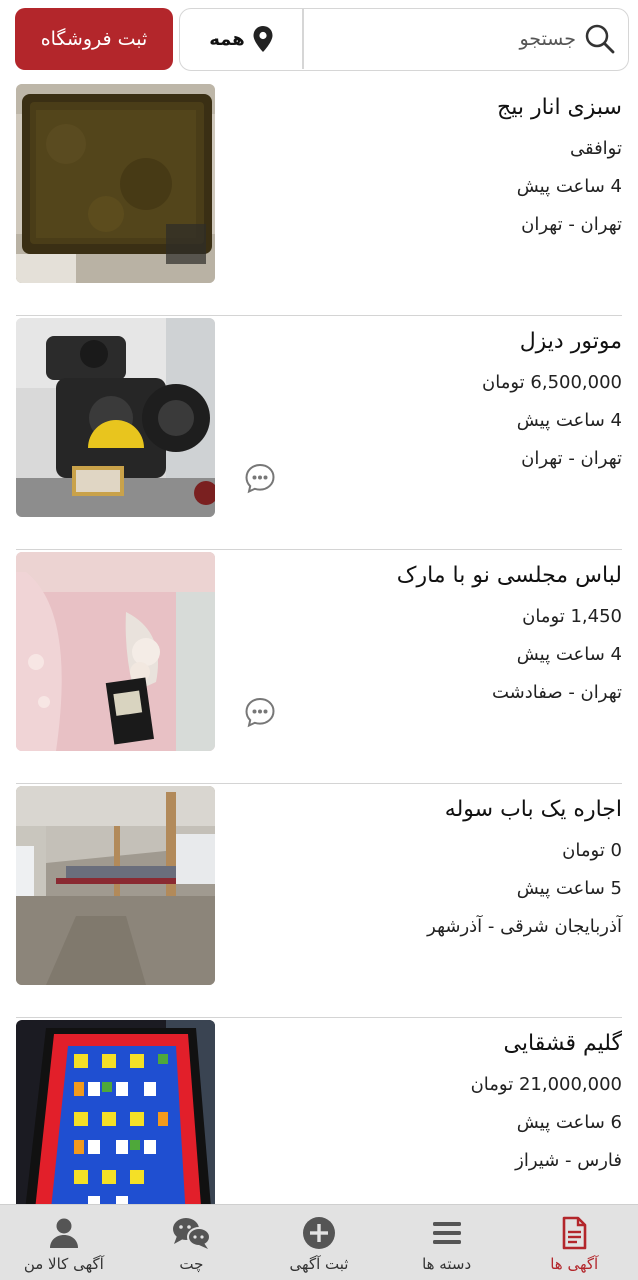 This screenshot has width=638, height=1280. Describe the element at coordinates (115, 183) in the screenshot. I see `ad-image-dried-herbs` at that location.